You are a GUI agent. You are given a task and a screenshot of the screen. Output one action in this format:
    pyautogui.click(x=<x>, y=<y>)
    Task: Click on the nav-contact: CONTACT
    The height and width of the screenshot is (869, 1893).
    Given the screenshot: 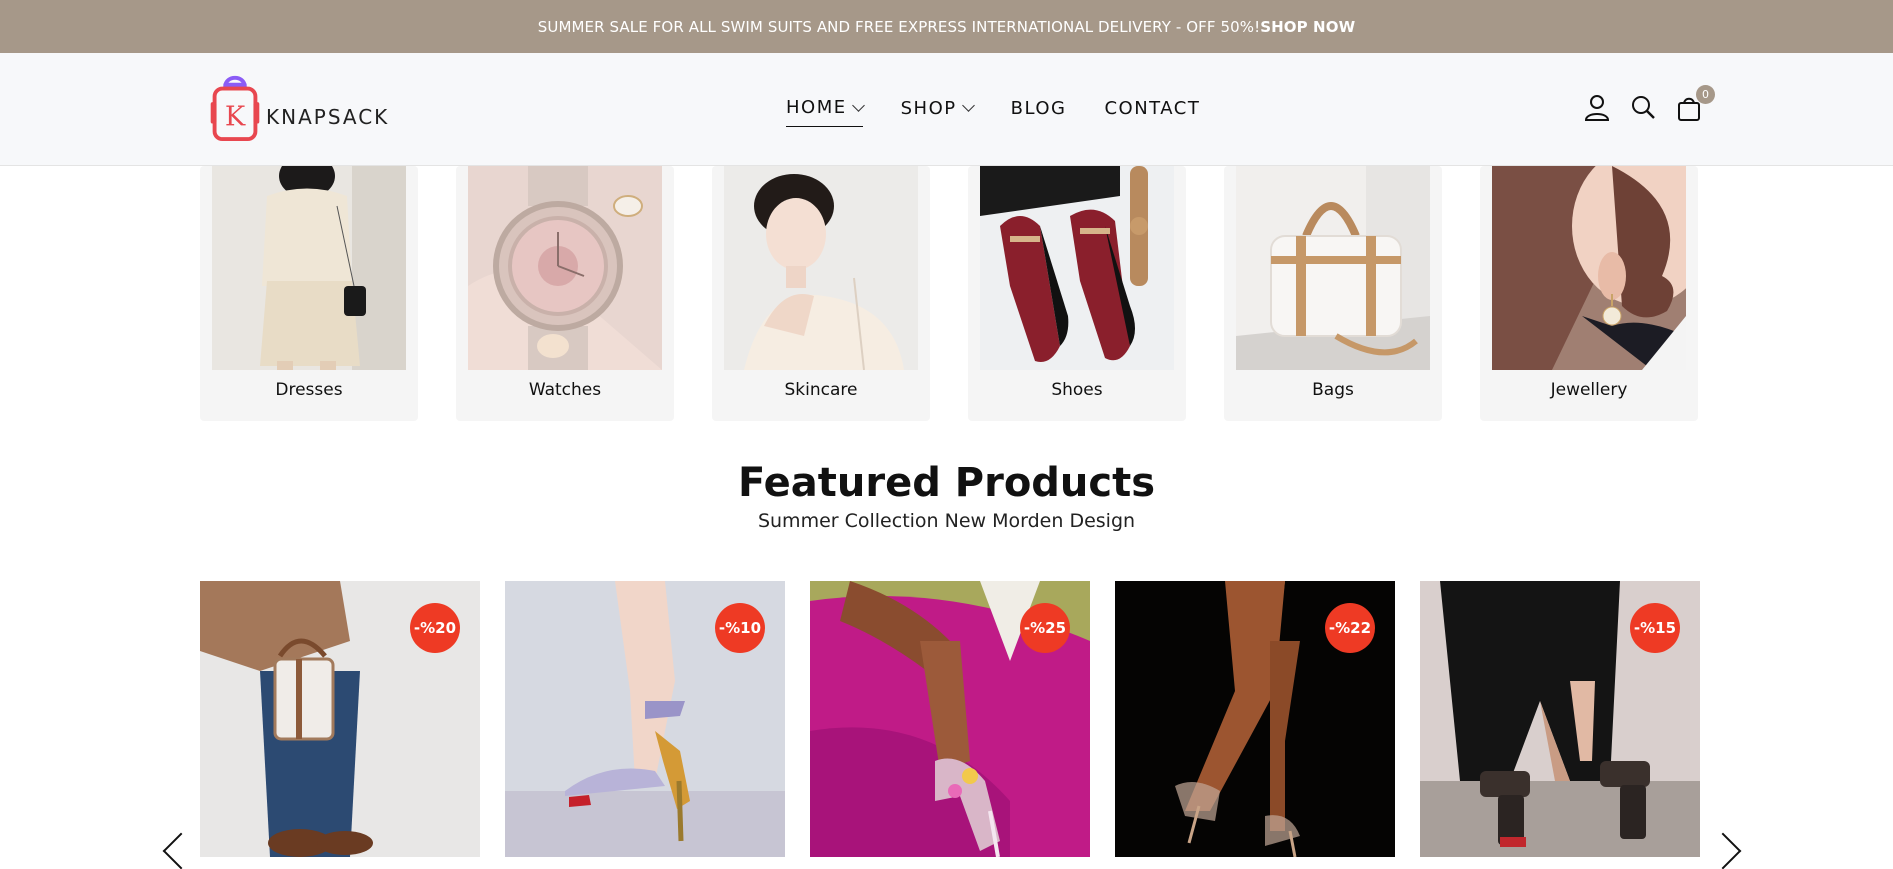 What is the action you would take?
    pyautogui.click(x=1152, y=112)
    